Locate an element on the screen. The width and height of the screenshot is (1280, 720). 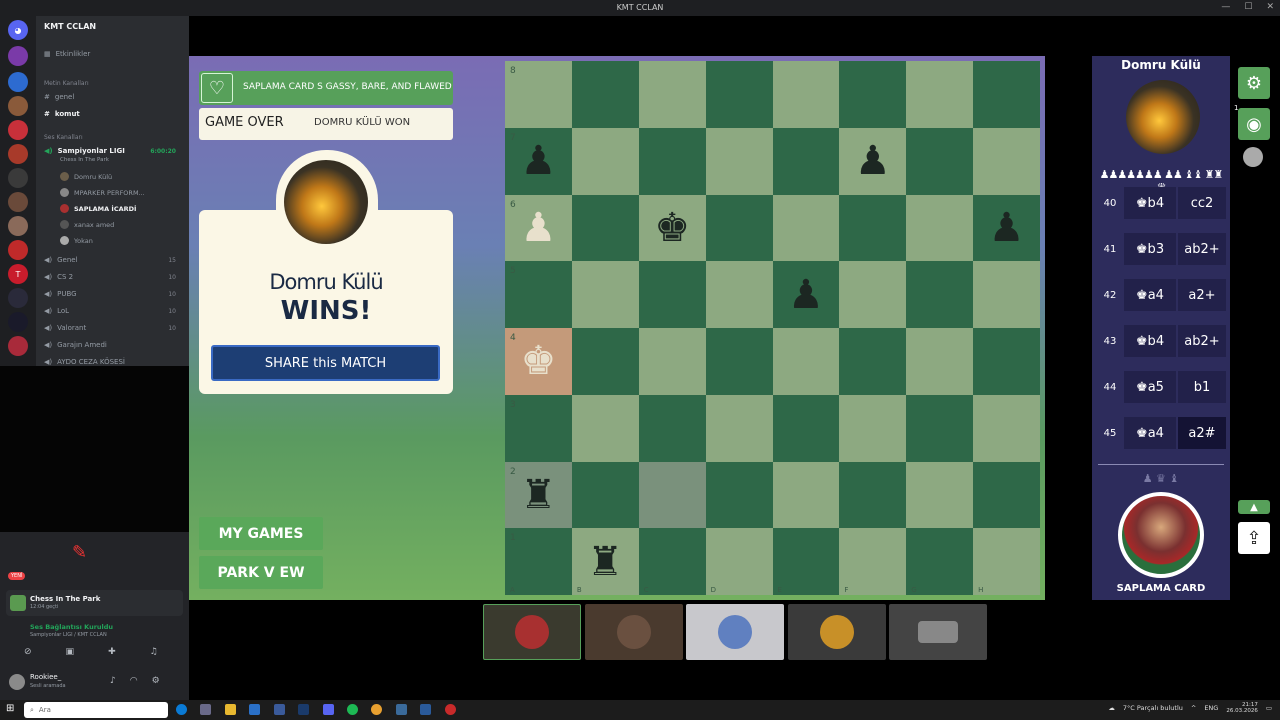
discord-home-icon: ◕ is located at coordinates (18, 30).